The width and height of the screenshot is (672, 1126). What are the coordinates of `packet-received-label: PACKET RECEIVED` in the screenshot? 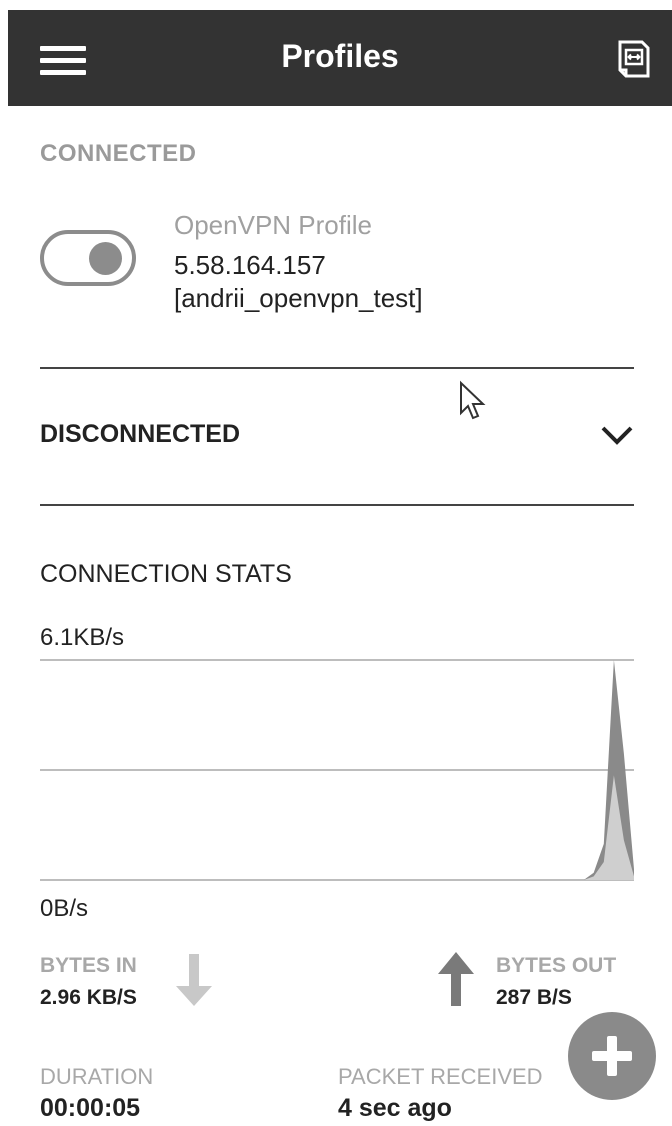 It's located at (440, 1076).